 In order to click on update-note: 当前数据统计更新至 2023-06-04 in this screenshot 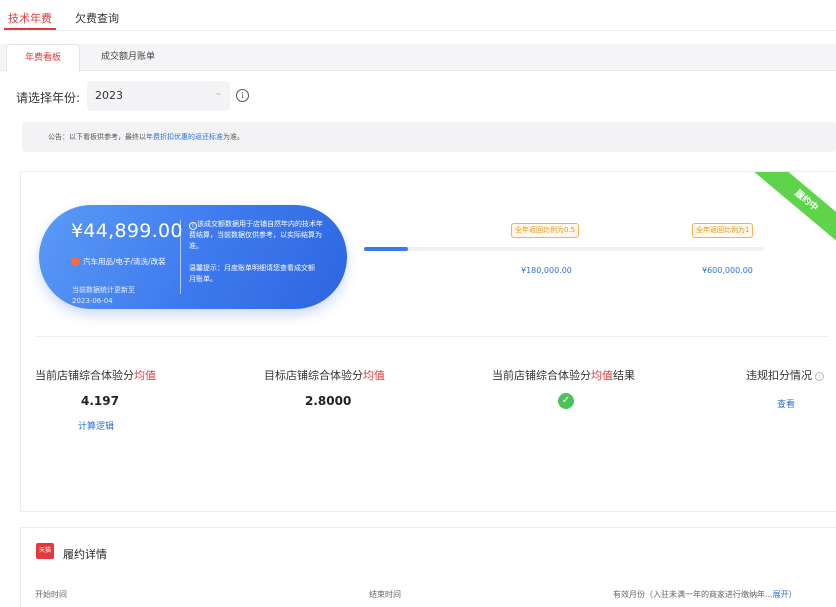, I will do `click(103, 295)`.